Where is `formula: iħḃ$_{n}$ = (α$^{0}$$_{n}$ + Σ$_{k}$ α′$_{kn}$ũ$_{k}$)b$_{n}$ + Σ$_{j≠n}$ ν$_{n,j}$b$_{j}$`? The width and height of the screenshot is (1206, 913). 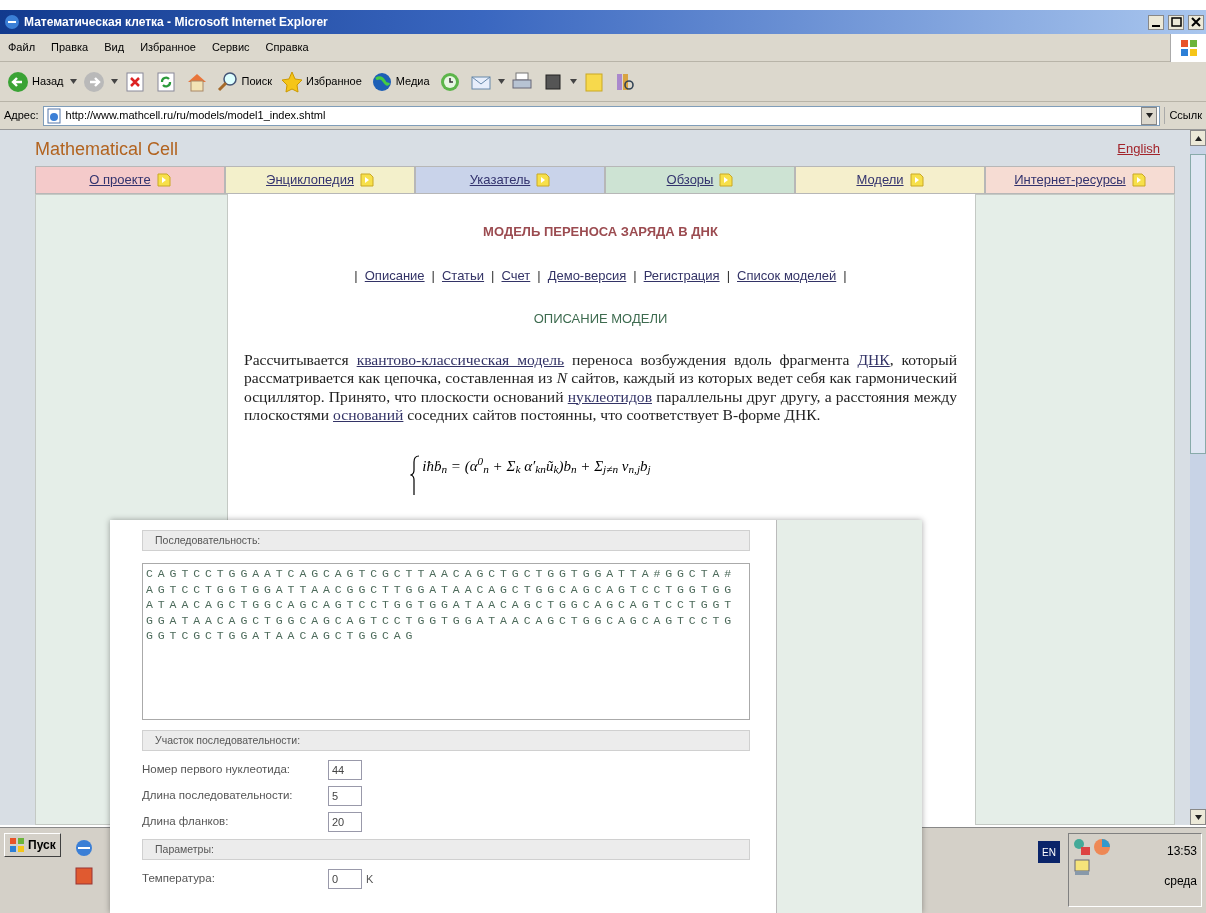 formula: iħḃ$_{n}$ = (α$^{0}$$_{n}$ + Σ$_{k}$ α′$_{kn}$ũ$_{k}$)b$_{n}$ + Σ$_{j≠n}$ ν$_{n,j}$b$_{j}$ is located at coordinates (536, 465).